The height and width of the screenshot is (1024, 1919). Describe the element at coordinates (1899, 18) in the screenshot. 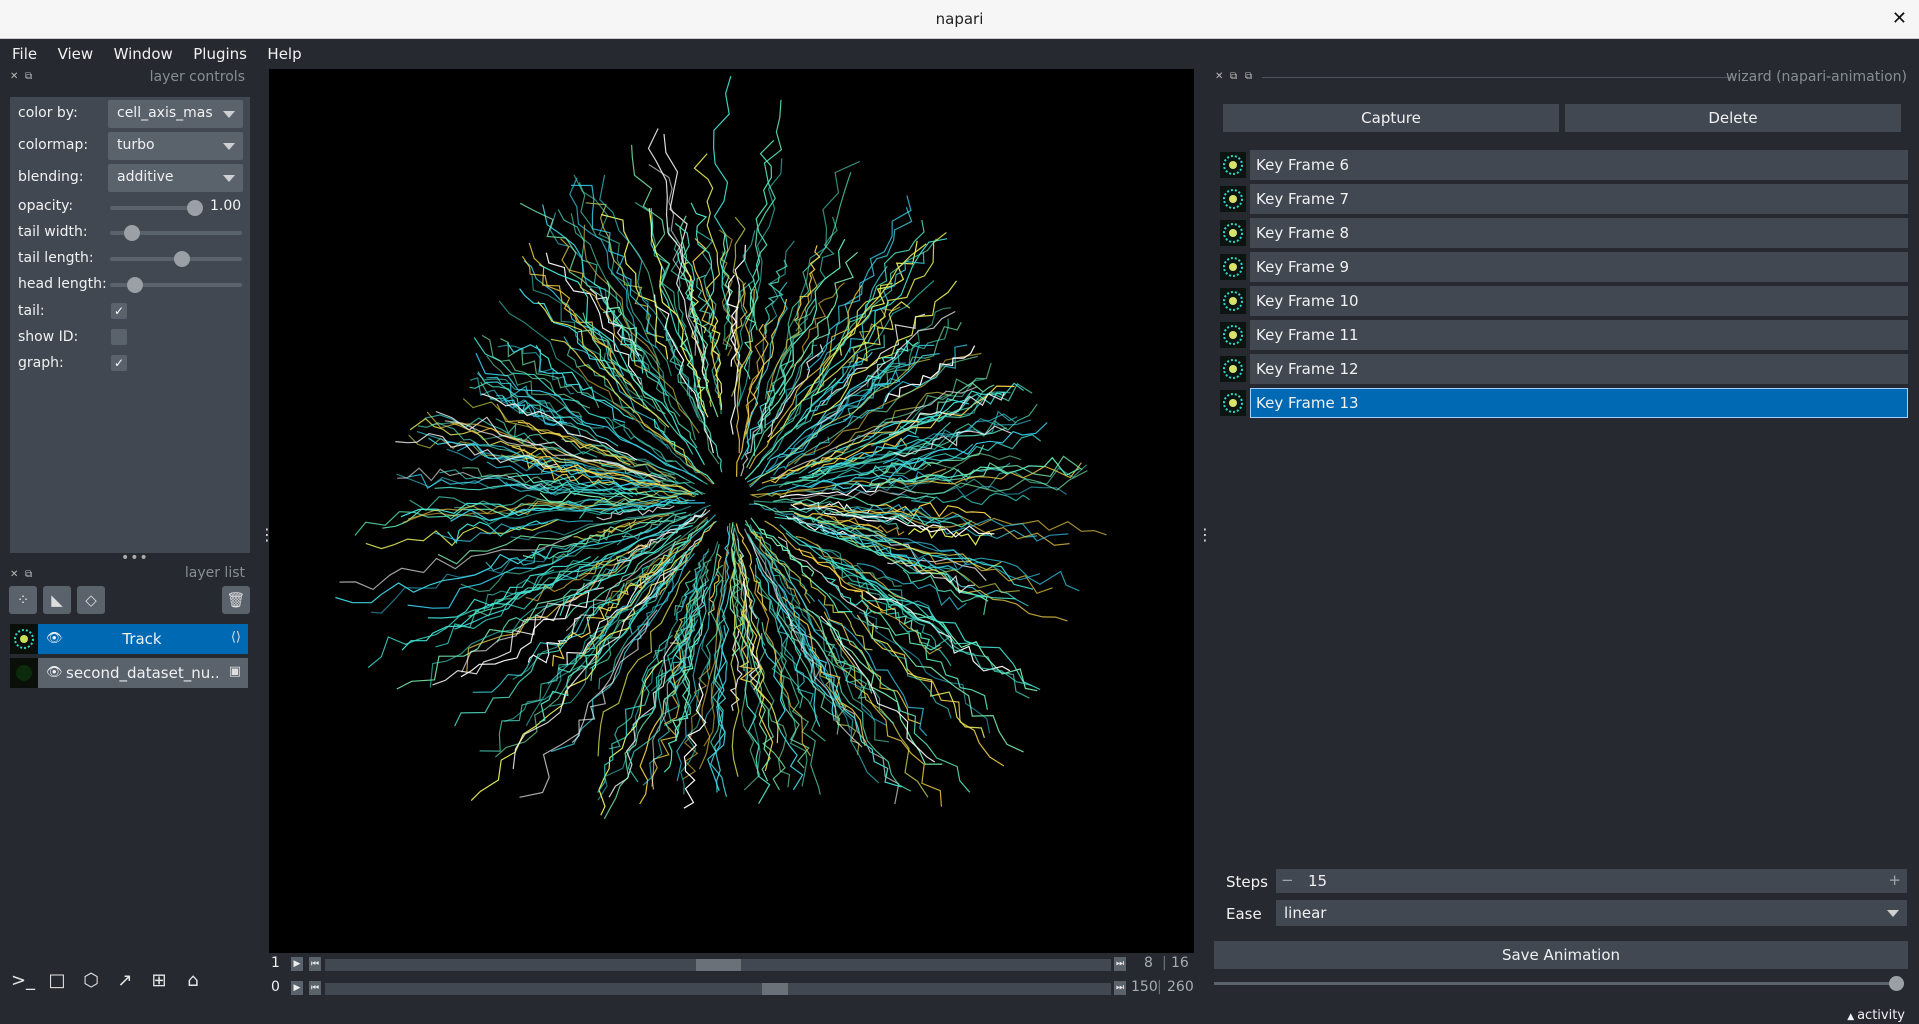

I see `close-icon: ✕` at that location.